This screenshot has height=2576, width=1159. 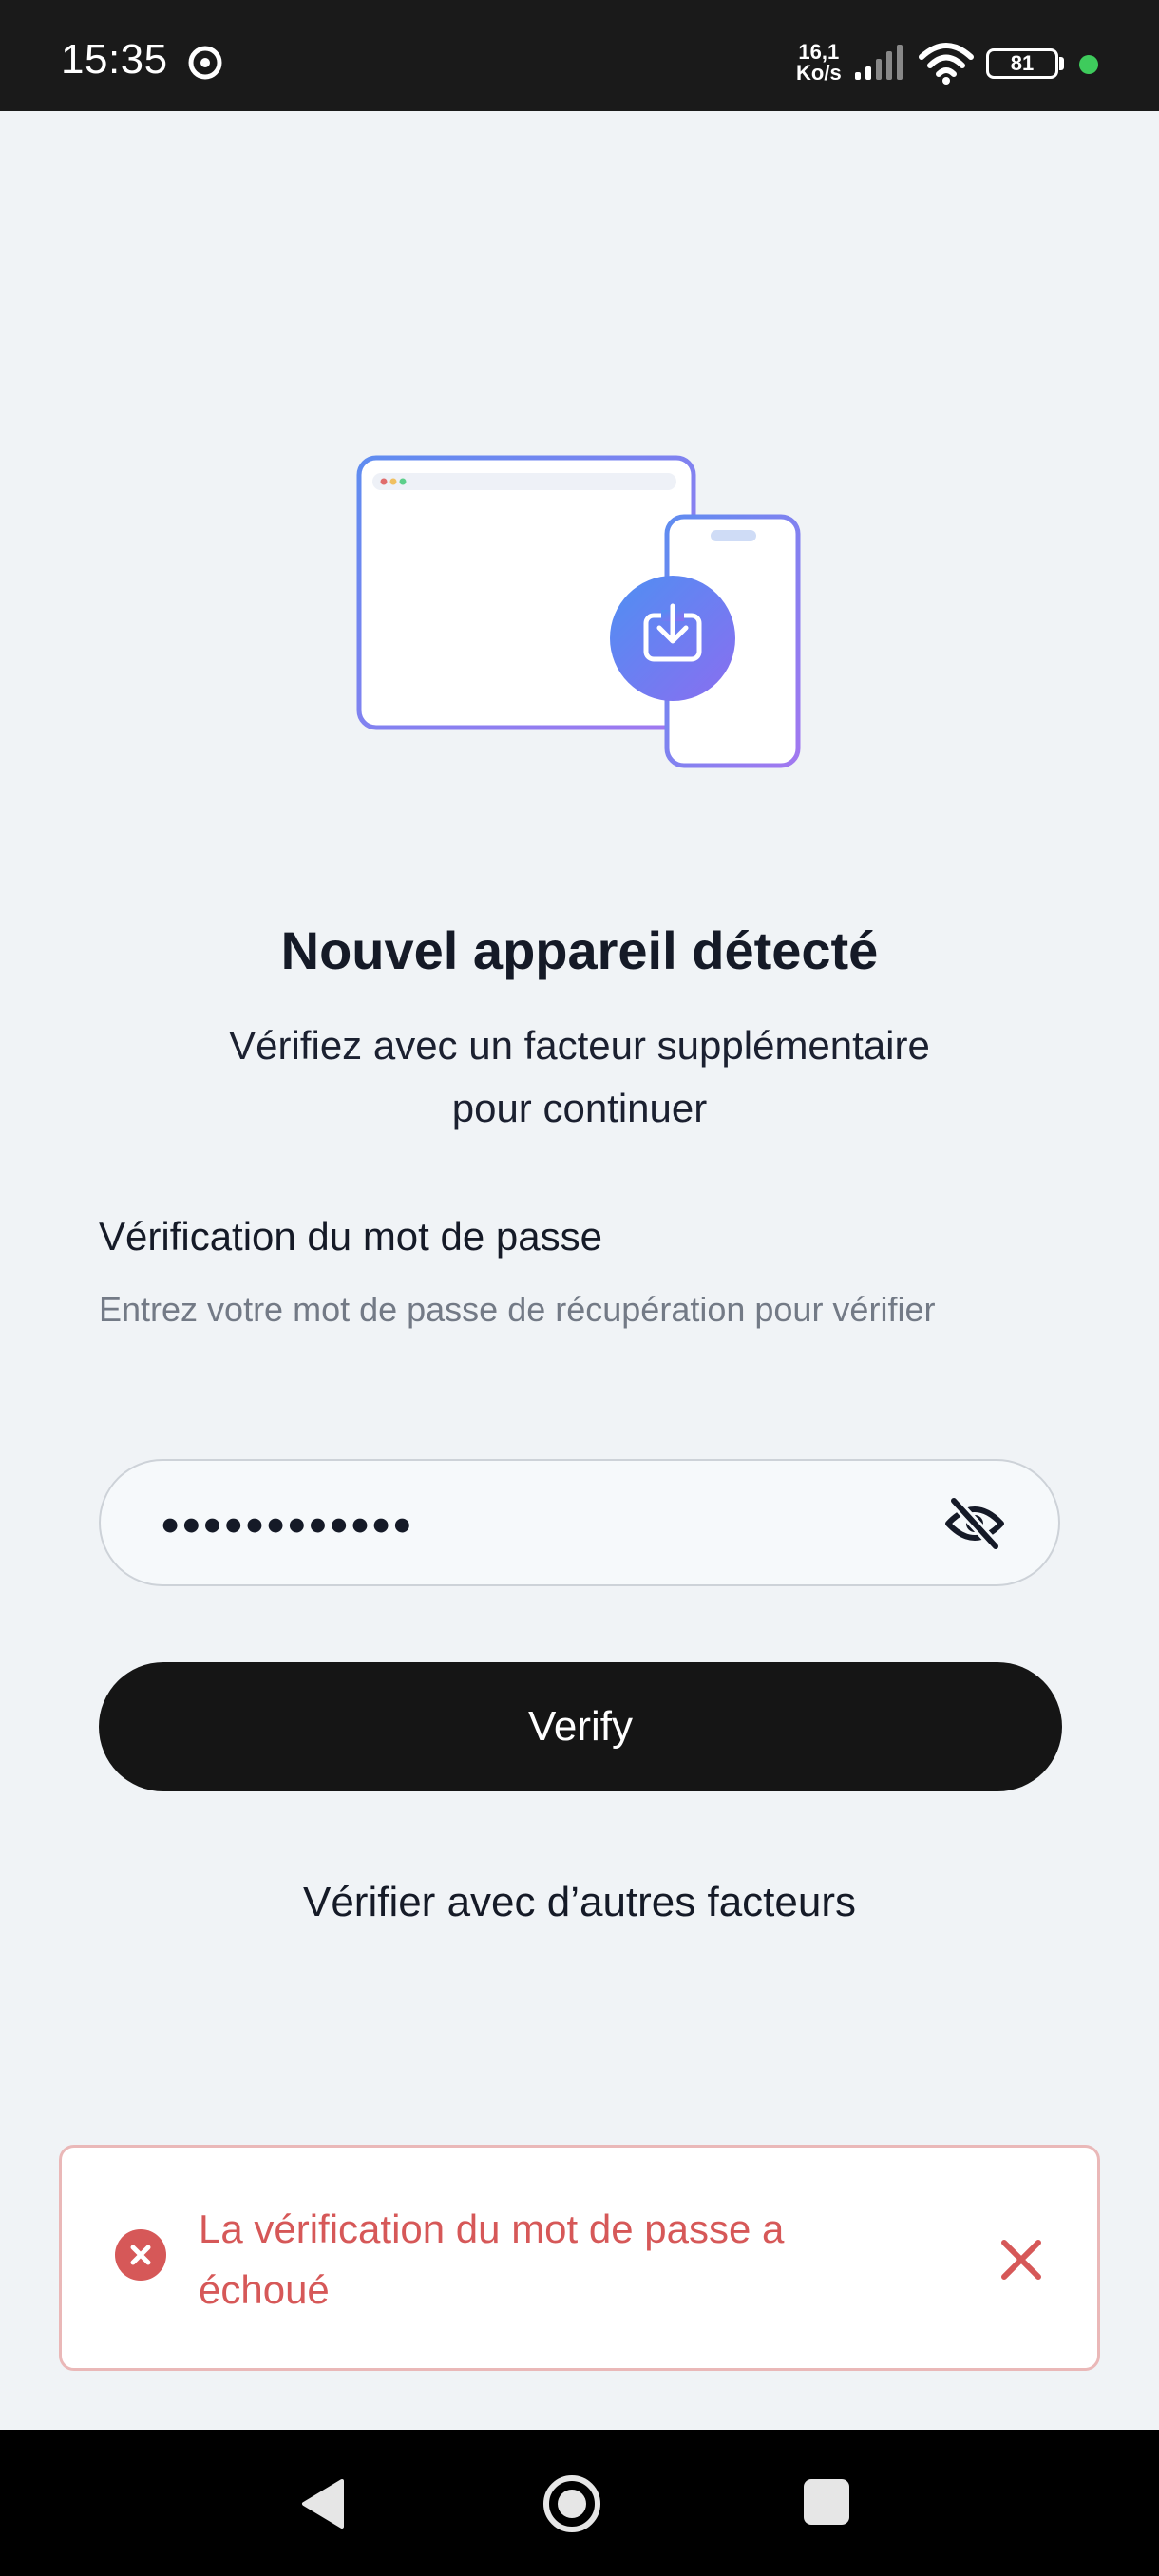 I want to click on error-toast: La vérification du mot de passe a échoué, so click(x=579, y=2258).